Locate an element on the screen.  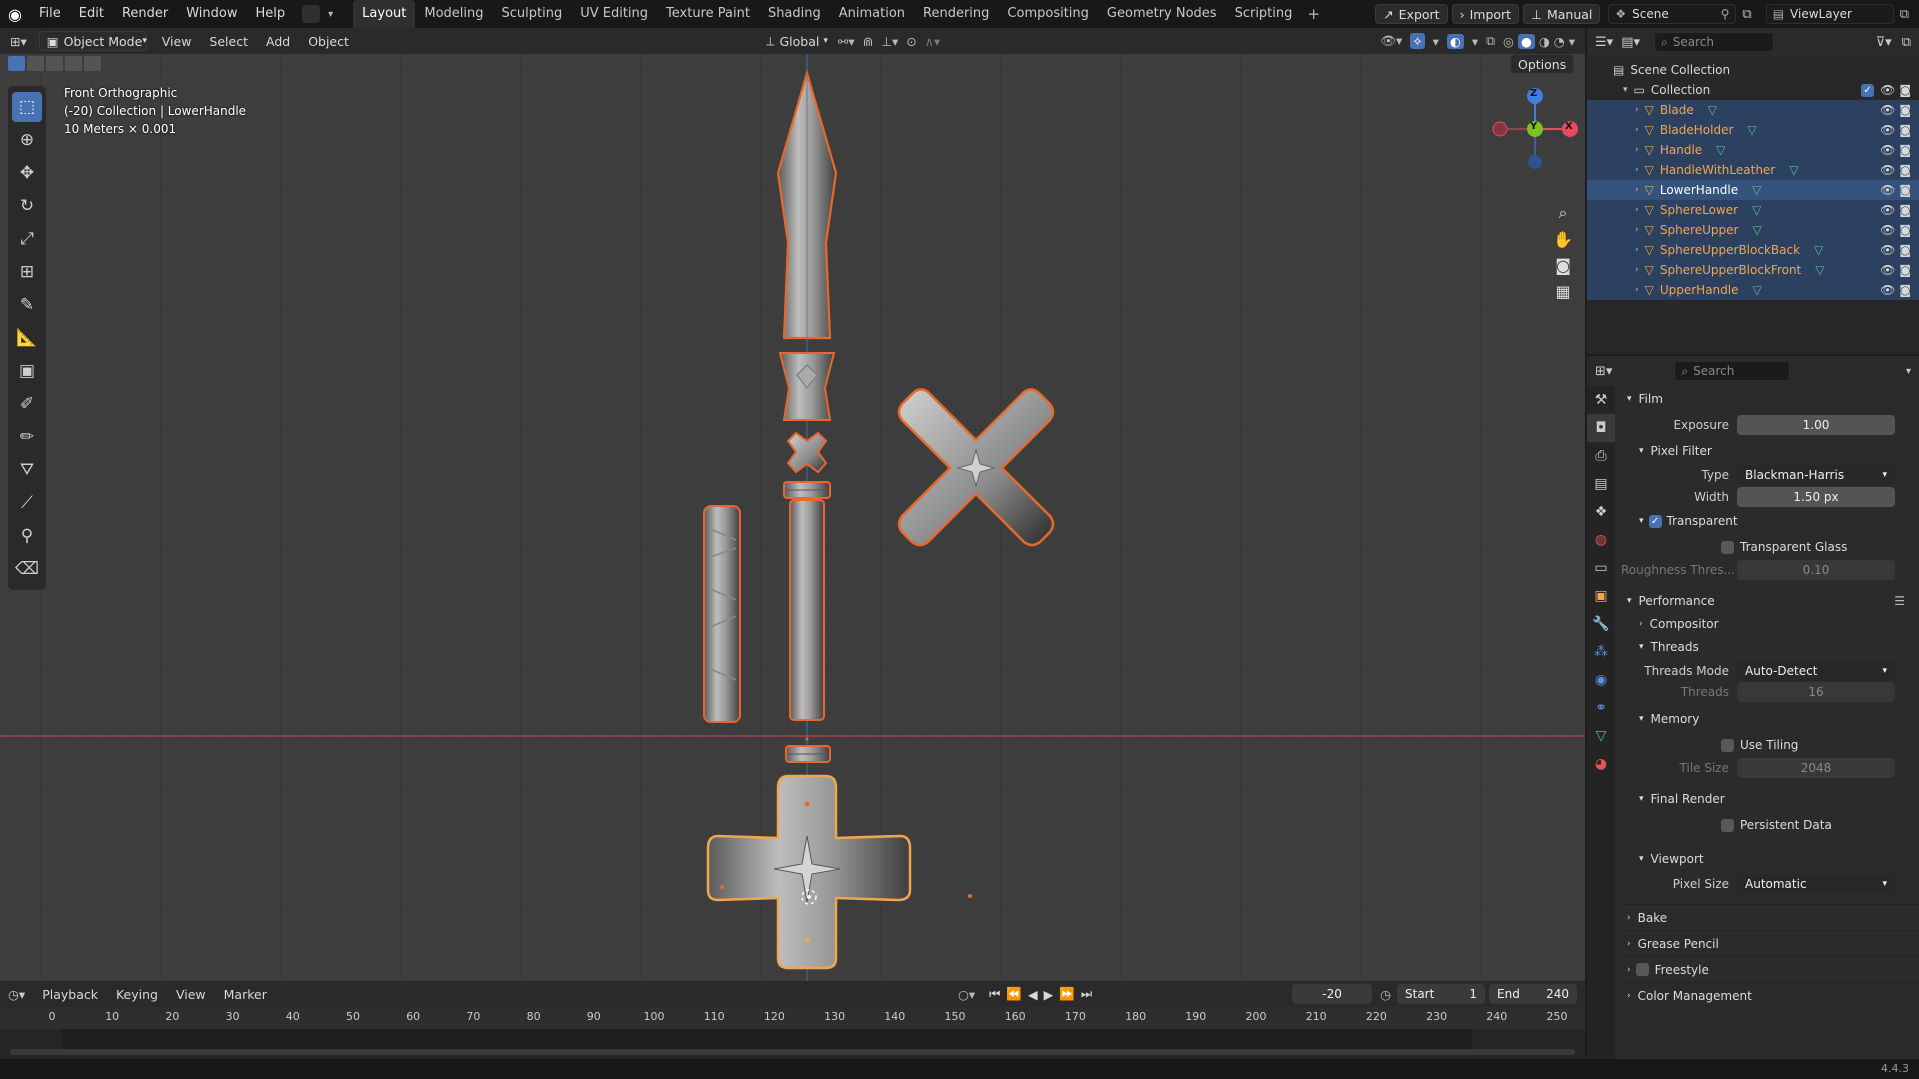
properties-search: ⌕ Search is located at coordinates (1732, 371).